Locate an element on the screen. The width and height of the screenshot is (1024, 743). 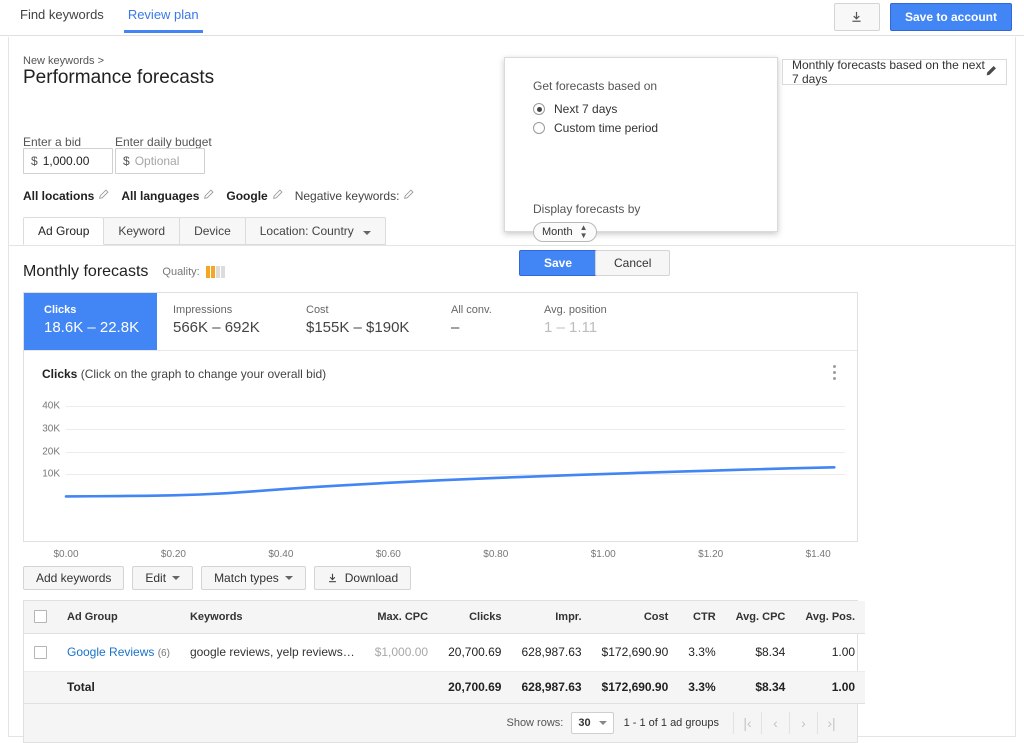
segment-tab-ad-group-label: Ad Group is located at coordinates (64, 231).